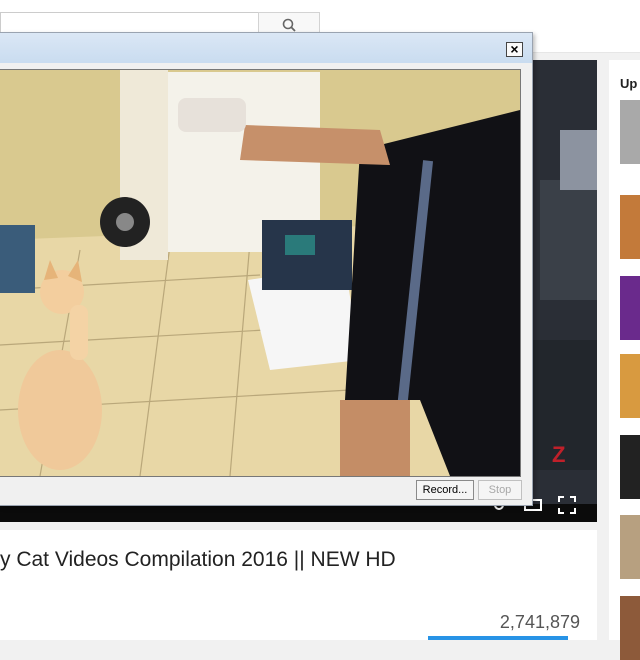  I want to click on like-bar, so click(498, 638).